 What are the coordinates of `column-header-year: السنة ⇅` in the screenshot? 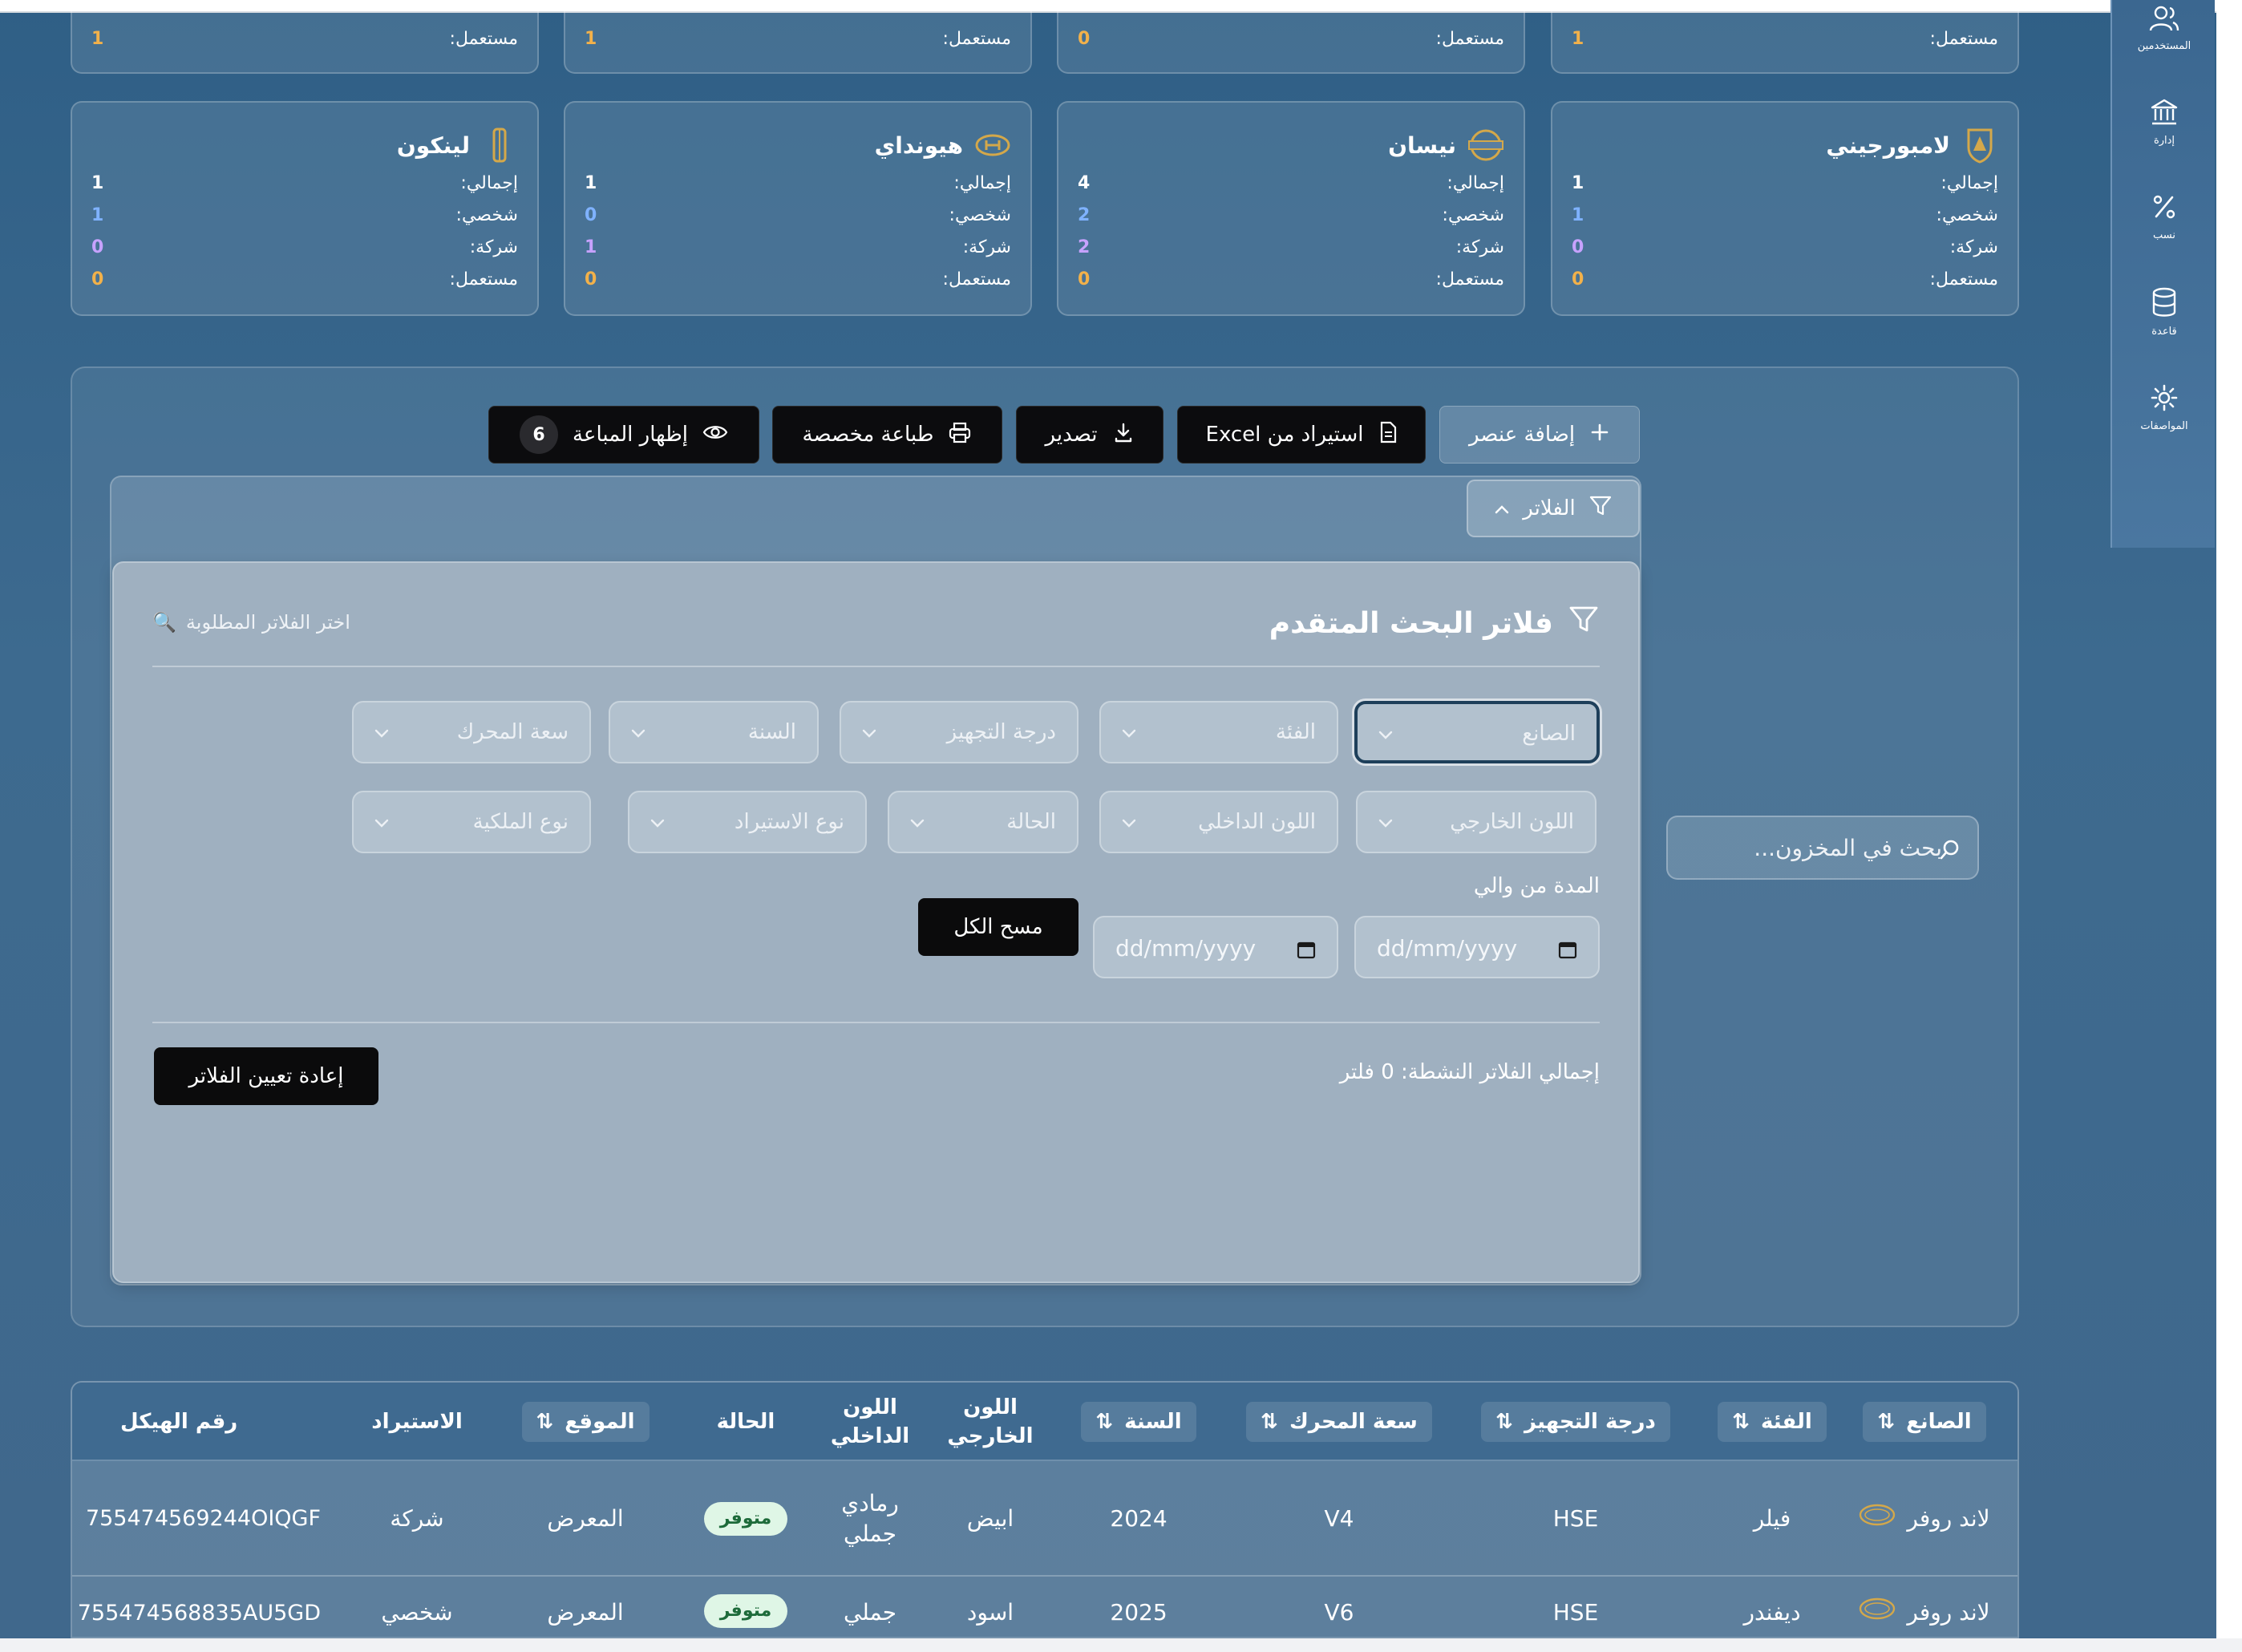 It's located at (1138, 1422).